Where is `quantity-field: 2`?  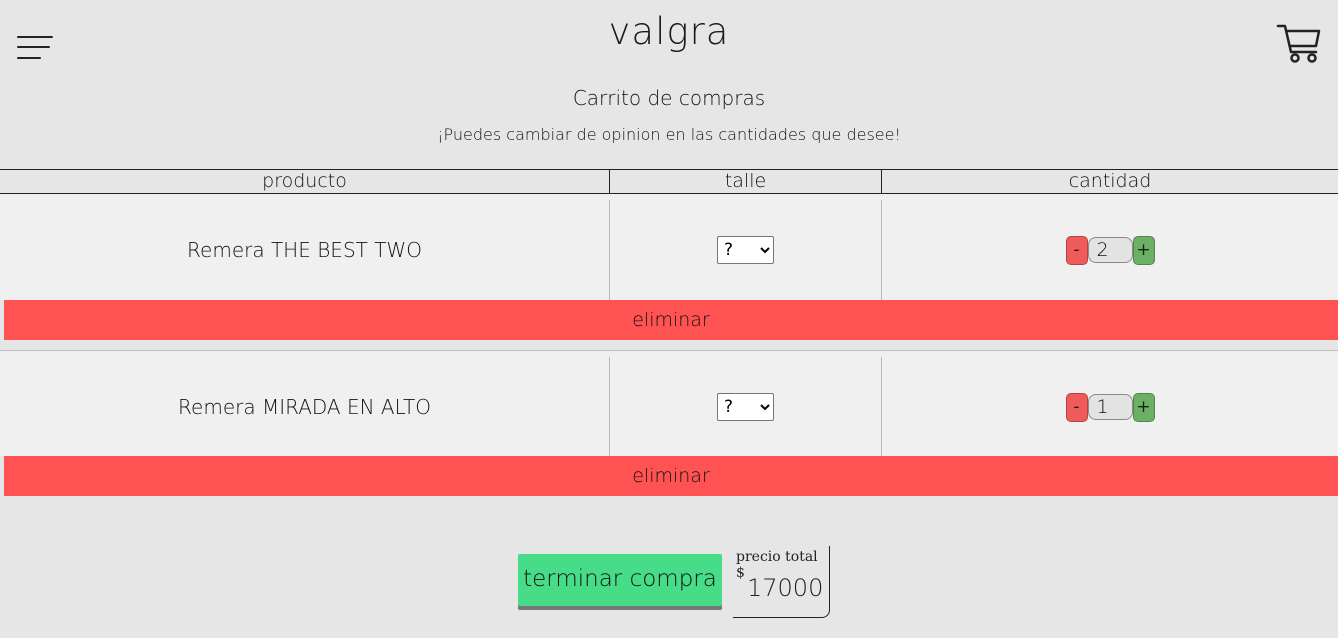 quantity-field: 2 is located at coordinates (1110, 250).